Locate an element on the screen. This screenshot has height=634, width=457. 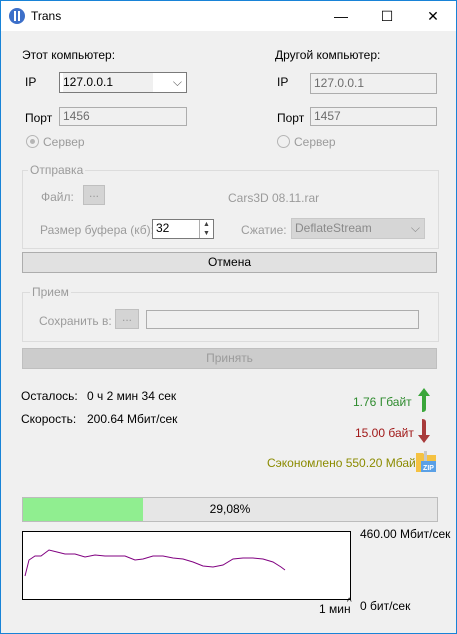
compression-value: DeflateStream is located at coordinates (333, 228).